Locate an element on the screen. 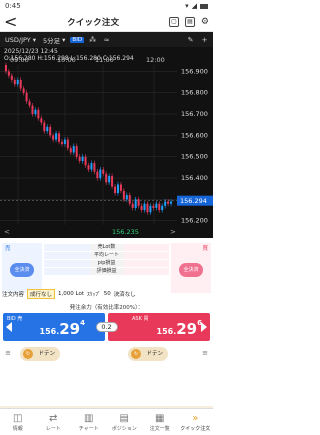  quick-order-icon: » is located at coordinates (195, 418).